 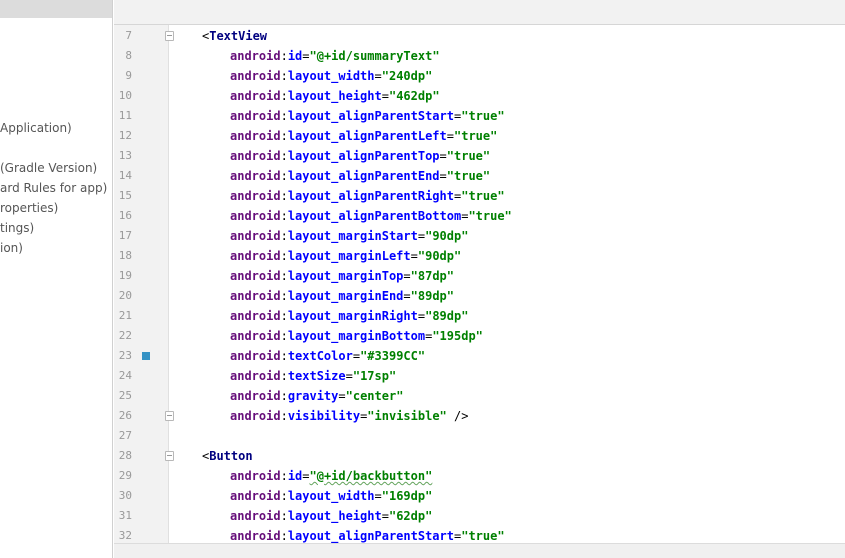 What do you see at coordinates (352, 316) in the screenshot?
I see `code-attribute: layout_marginRight` at bounding box center [352, 316].